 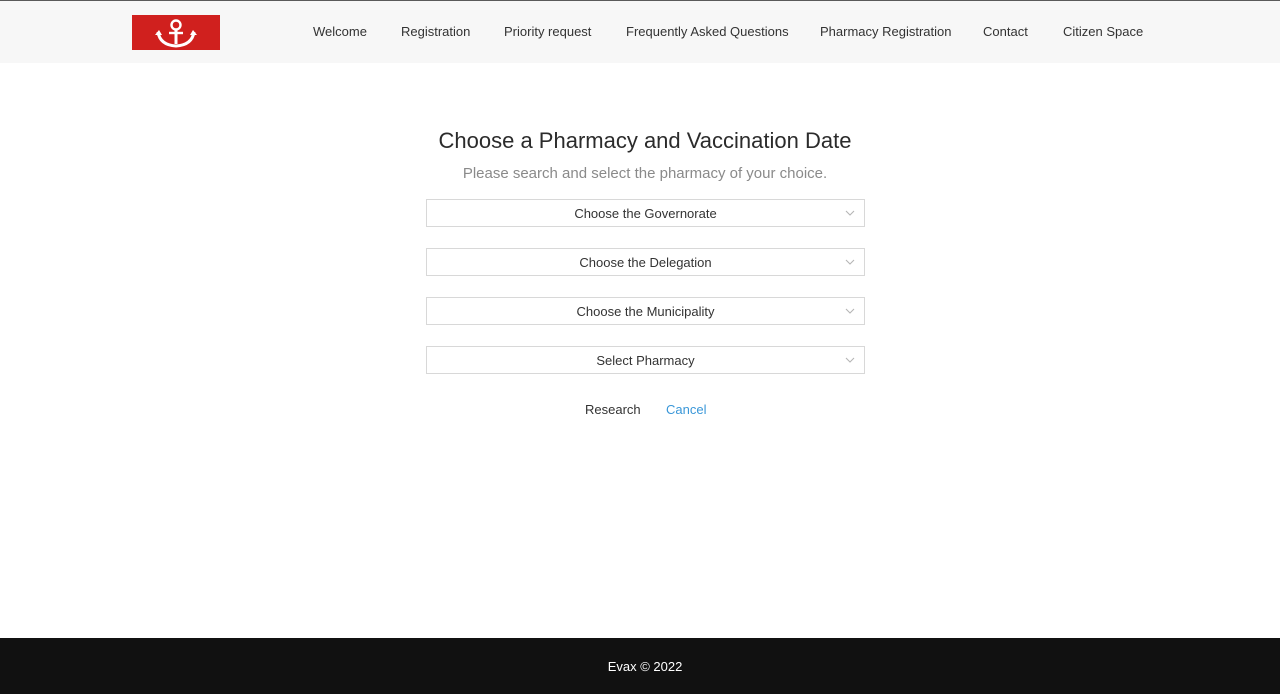 I want to click on delegation-select-value: Choose the Delegation, so click(x=645, y=262).